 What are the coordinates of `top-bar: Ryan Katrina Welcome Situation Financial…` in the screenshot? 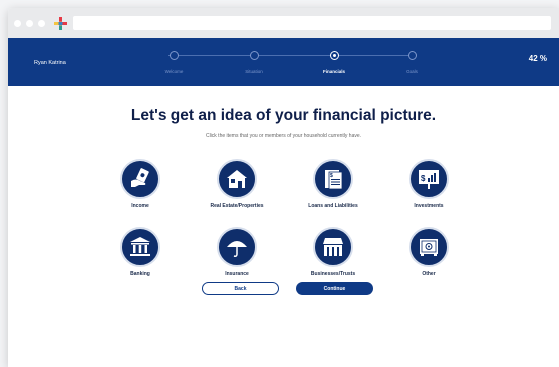 It's located at (283, 62).